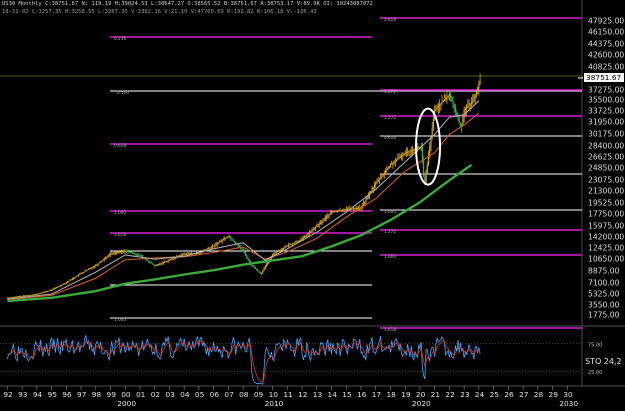 The image size is (625, 411). Describe the element at coordinates (391, 394) in the screenshot. I see `time-axis-tick-label: 18` at that location.